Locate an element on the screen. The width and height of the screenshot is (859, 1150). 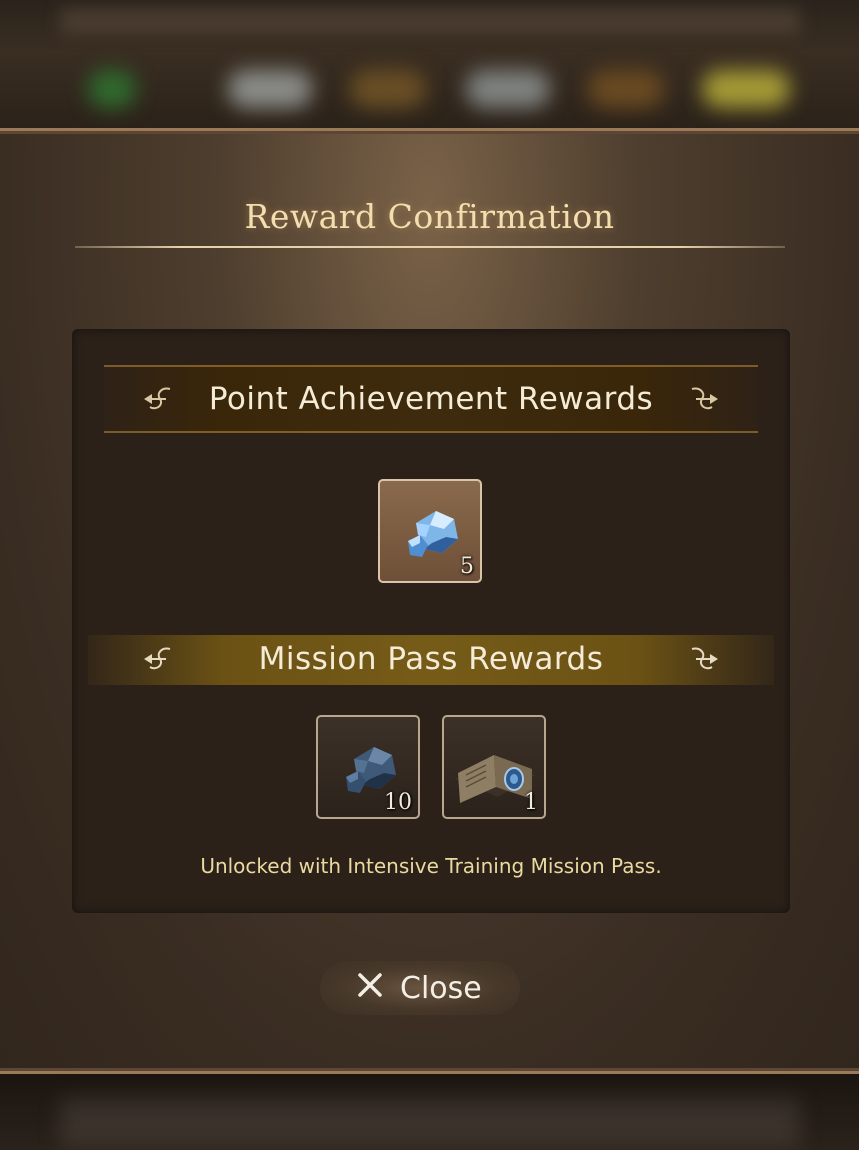
reward-item-skill-book: 1 is located at coordinates (494, 767).